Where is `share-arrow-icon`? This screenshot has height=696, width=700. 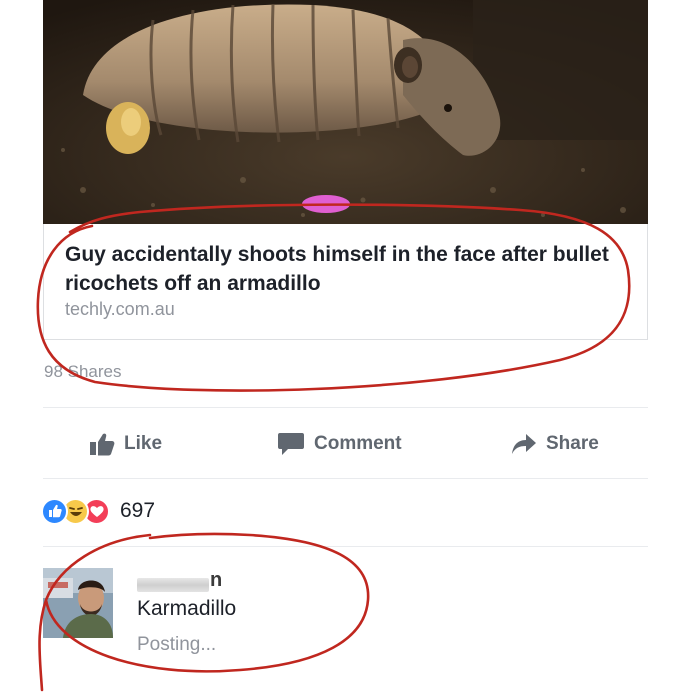 share-arrow-icon is located at coordinates (524, 444).